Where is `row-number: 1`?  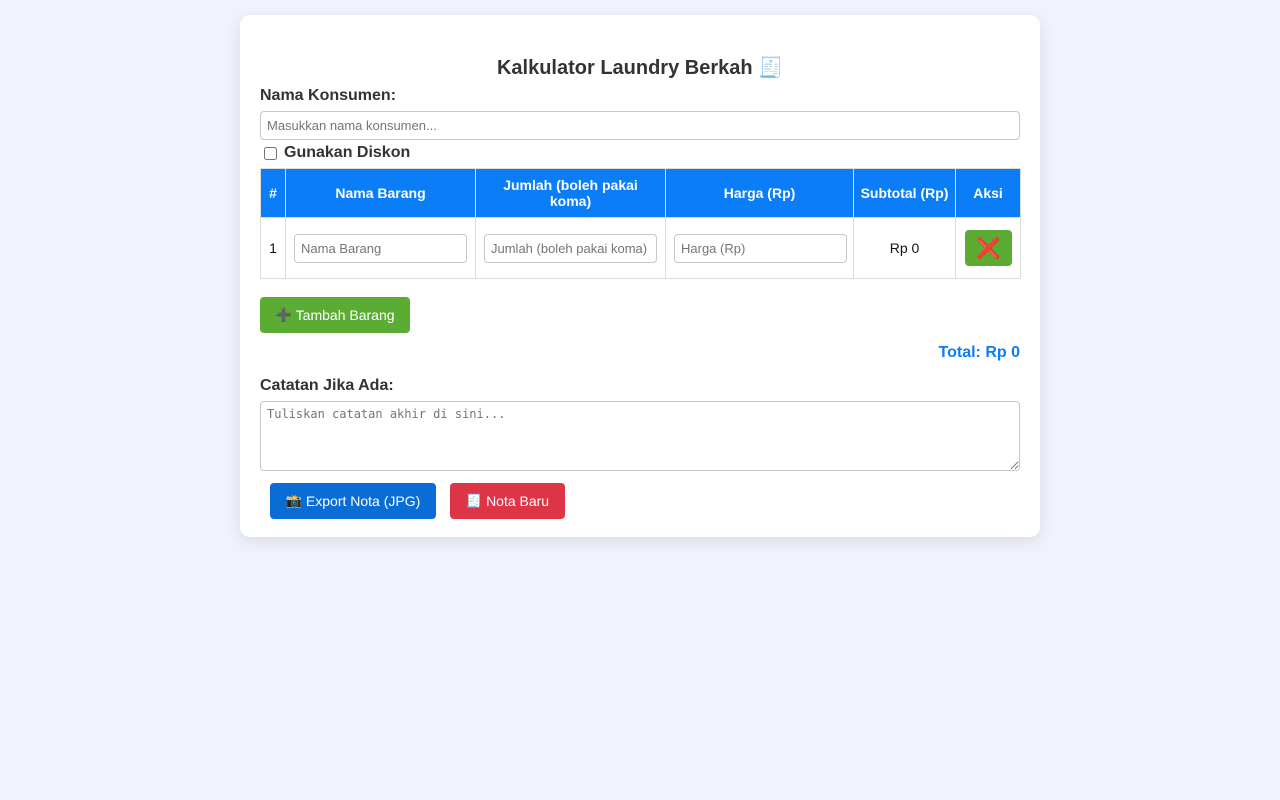
row-number: 1 is located at coordinates (273, 248).